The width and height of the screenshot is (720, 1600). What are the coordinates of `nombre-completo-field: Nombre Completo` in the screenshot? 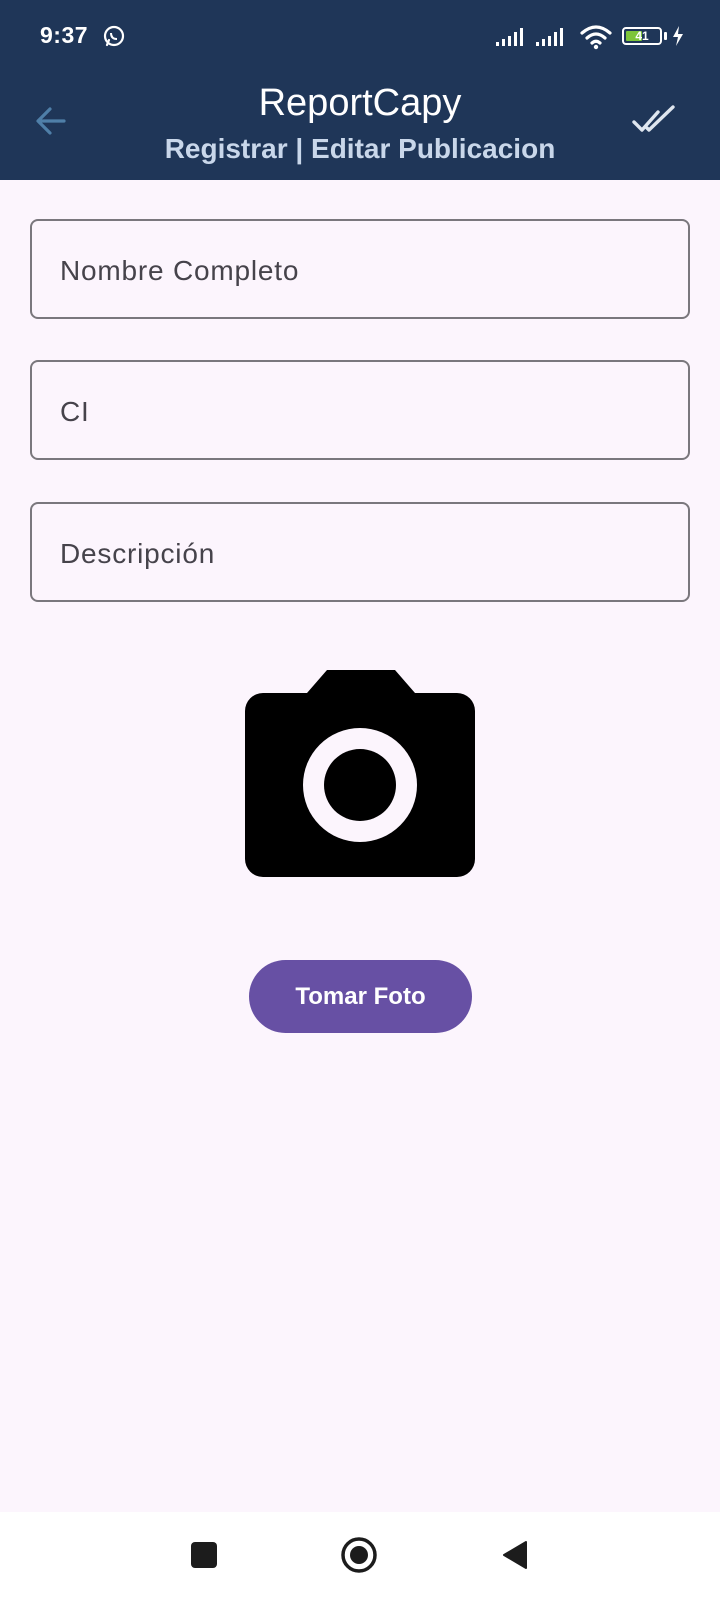 It's located at (360, 269).